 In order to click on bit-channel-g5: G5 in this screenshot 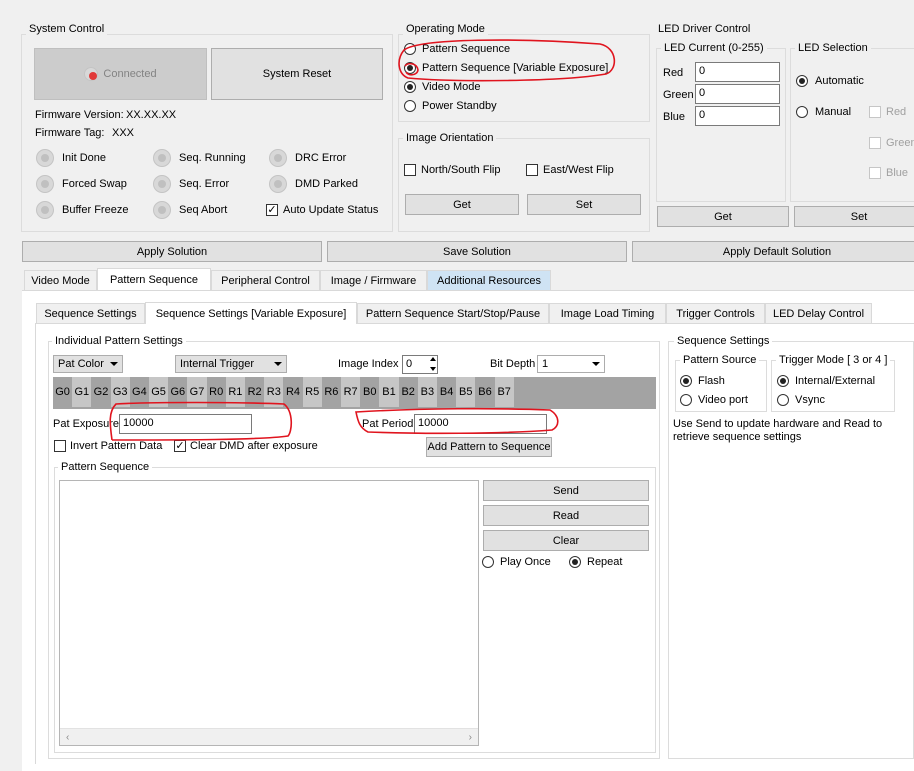, I will do `click(159, 392)`.